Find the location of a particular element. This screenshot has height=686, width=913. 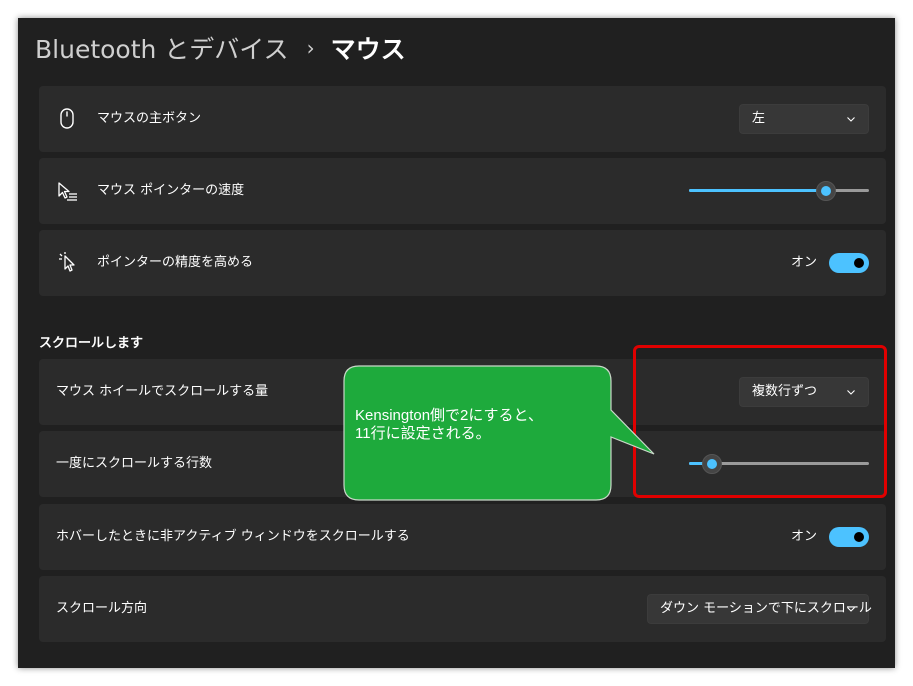

annotation-callout-bubble is located at coordinates (499, 433).